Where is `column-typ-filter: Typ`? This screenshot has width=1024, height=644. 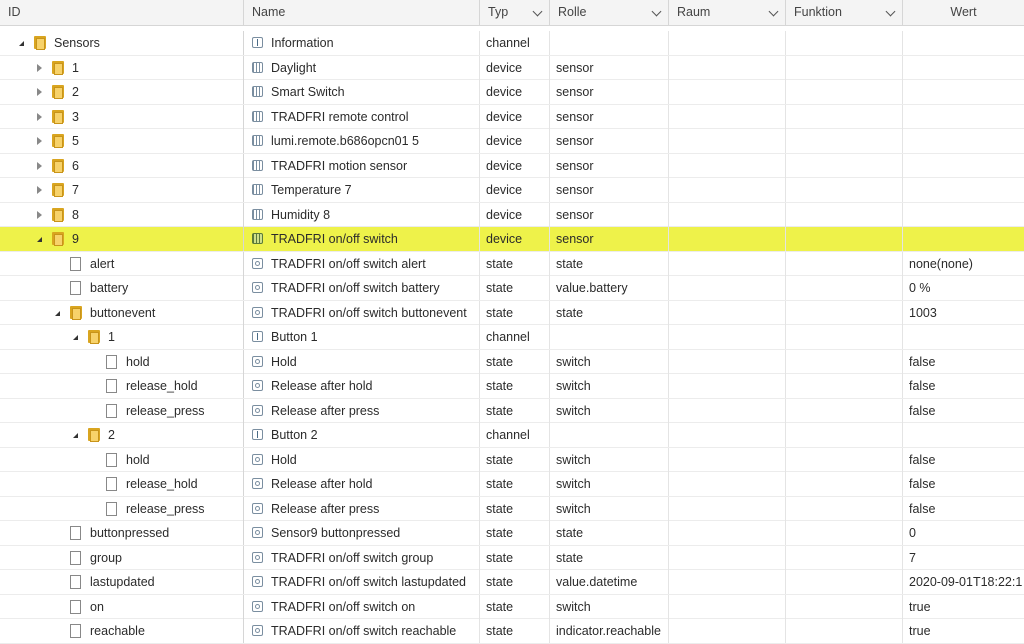
column-typ-filter: Typ is located at coordinates (515, 12).